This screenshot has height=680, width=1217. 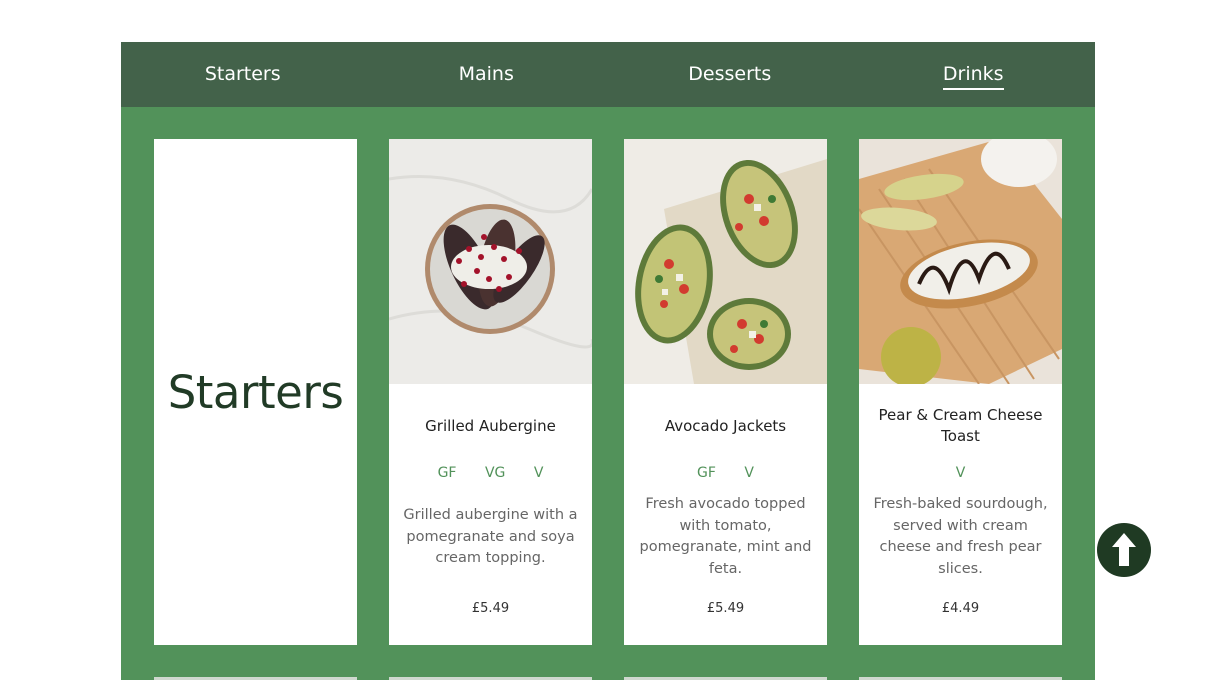 I want to click on grilled-aubergine-photo, so click(x=490, y=261).